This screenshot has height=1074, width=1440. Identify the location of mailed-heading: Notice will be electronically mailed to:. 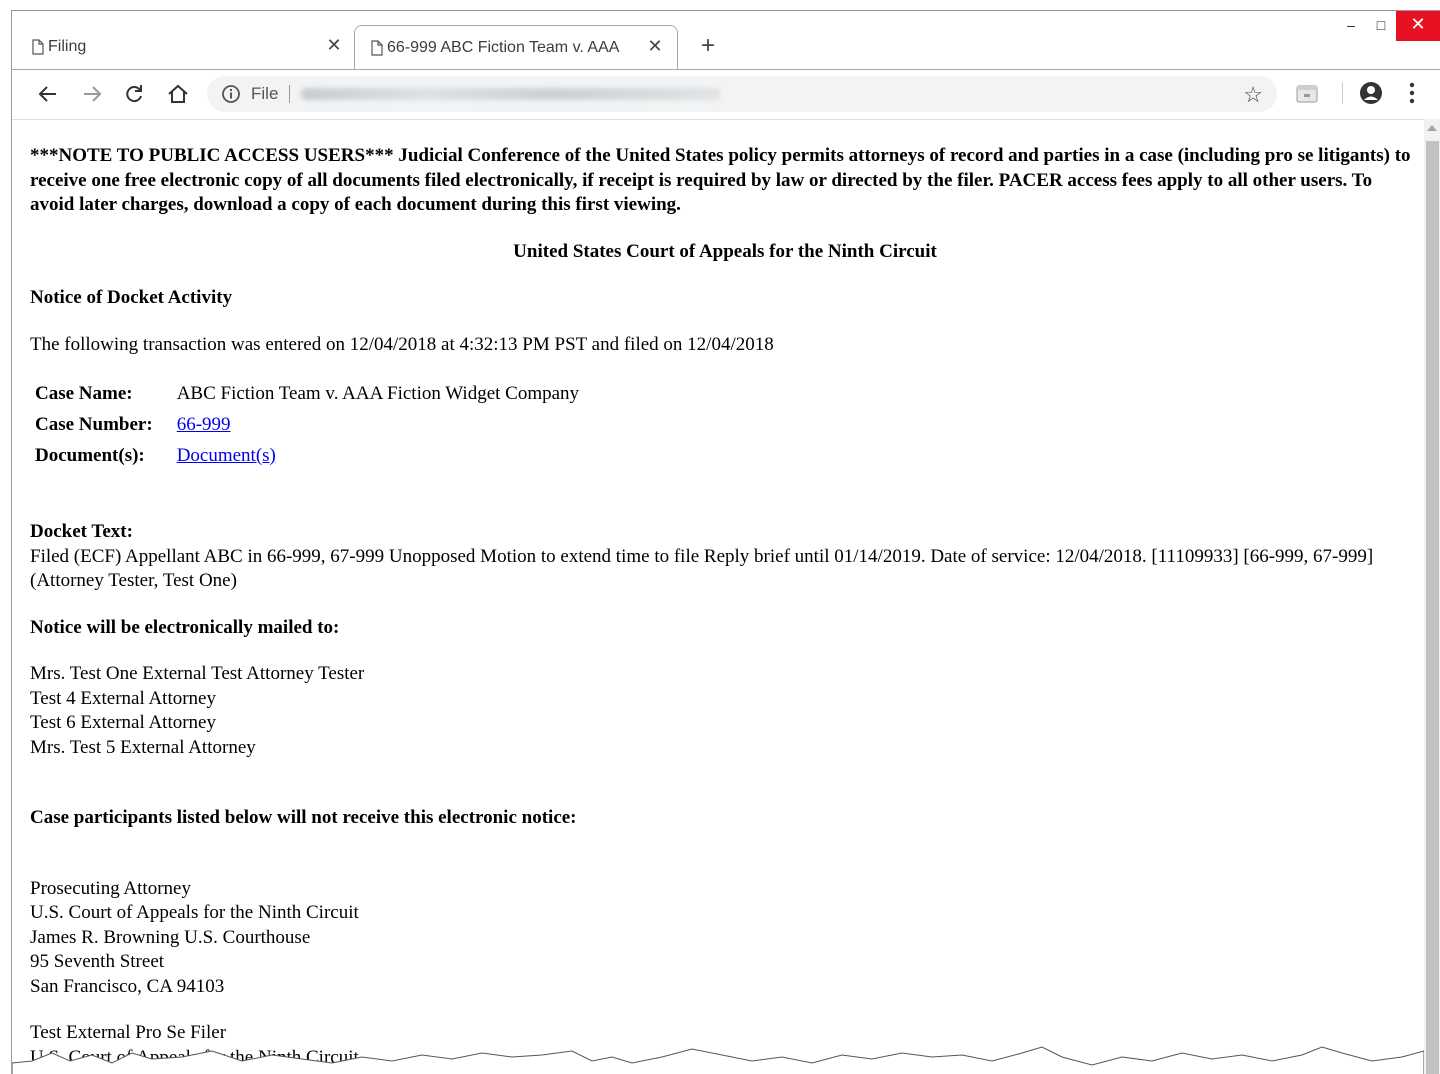
(185, 627).